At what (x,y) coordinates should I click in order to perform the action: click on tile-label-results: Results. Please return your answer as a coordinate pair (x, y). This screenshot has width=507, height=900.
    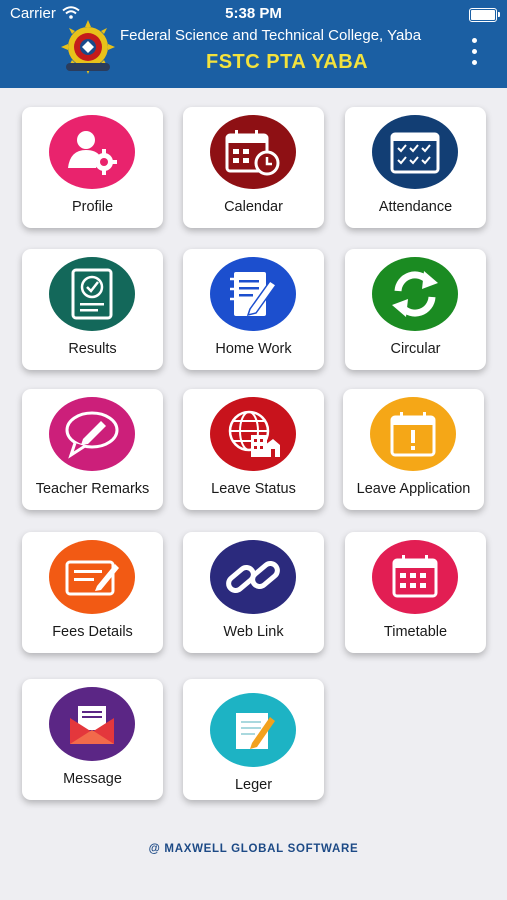
    Looking at the image, I should click on (92, 349).